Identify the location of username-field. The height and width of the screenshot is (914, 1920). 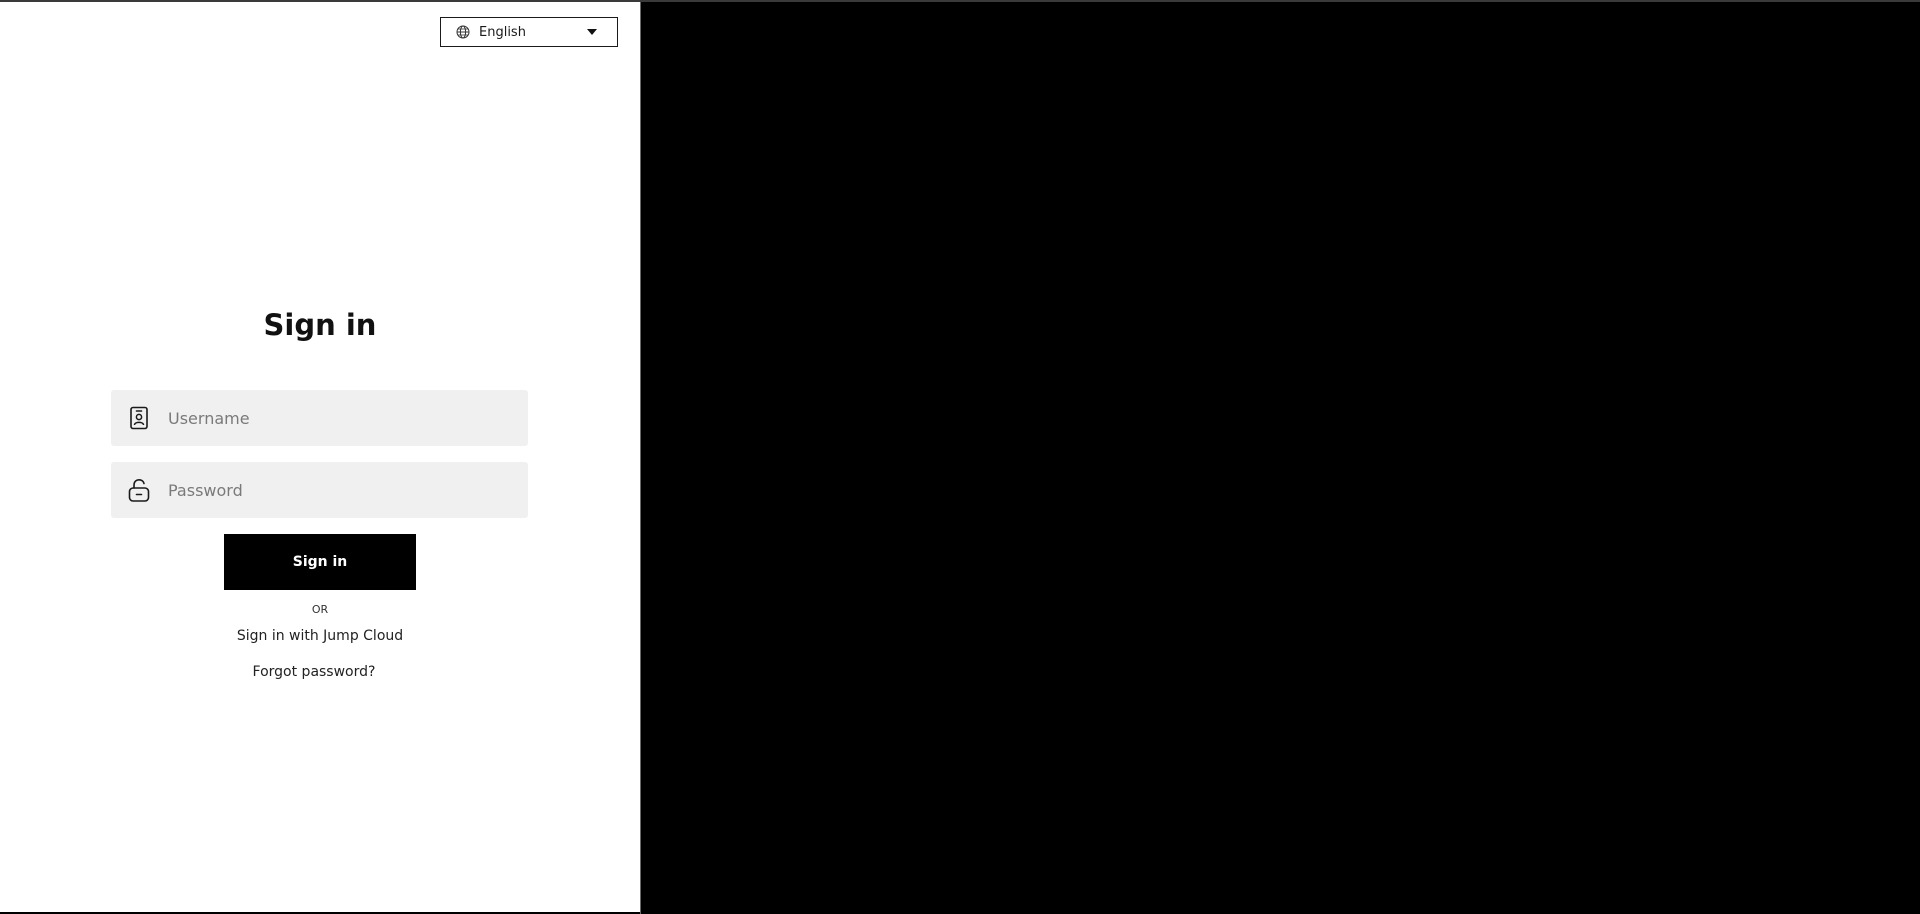
(319, 418).